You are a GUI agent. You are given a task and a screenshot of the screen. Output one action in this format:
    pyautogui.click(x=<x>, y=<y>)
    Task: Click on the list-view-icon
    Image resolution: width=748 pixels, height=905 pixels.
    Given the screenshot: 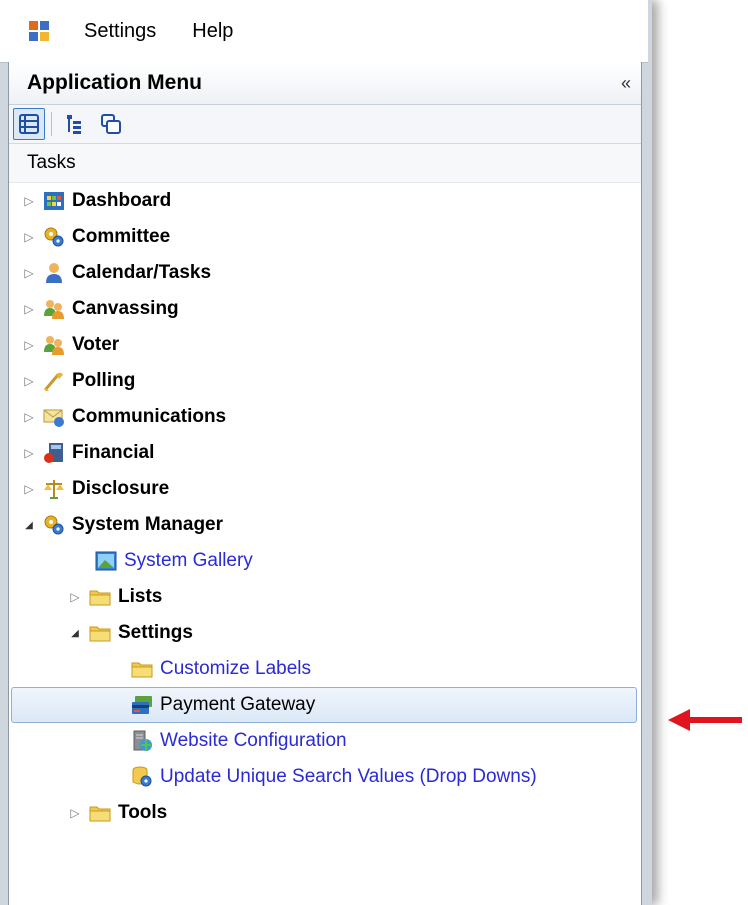 What is the action you would take?
    pyautogui.click(x=29, y=124)
    